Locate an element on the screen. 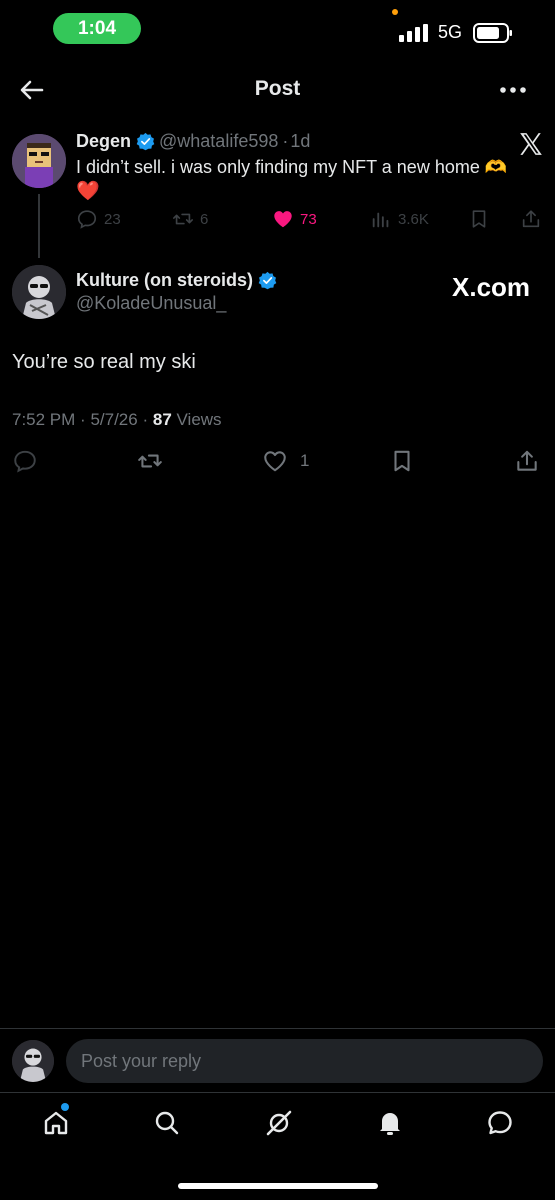 The image size is (555, 1200). more-horizontal-icon is located at coordinates (513, 90).